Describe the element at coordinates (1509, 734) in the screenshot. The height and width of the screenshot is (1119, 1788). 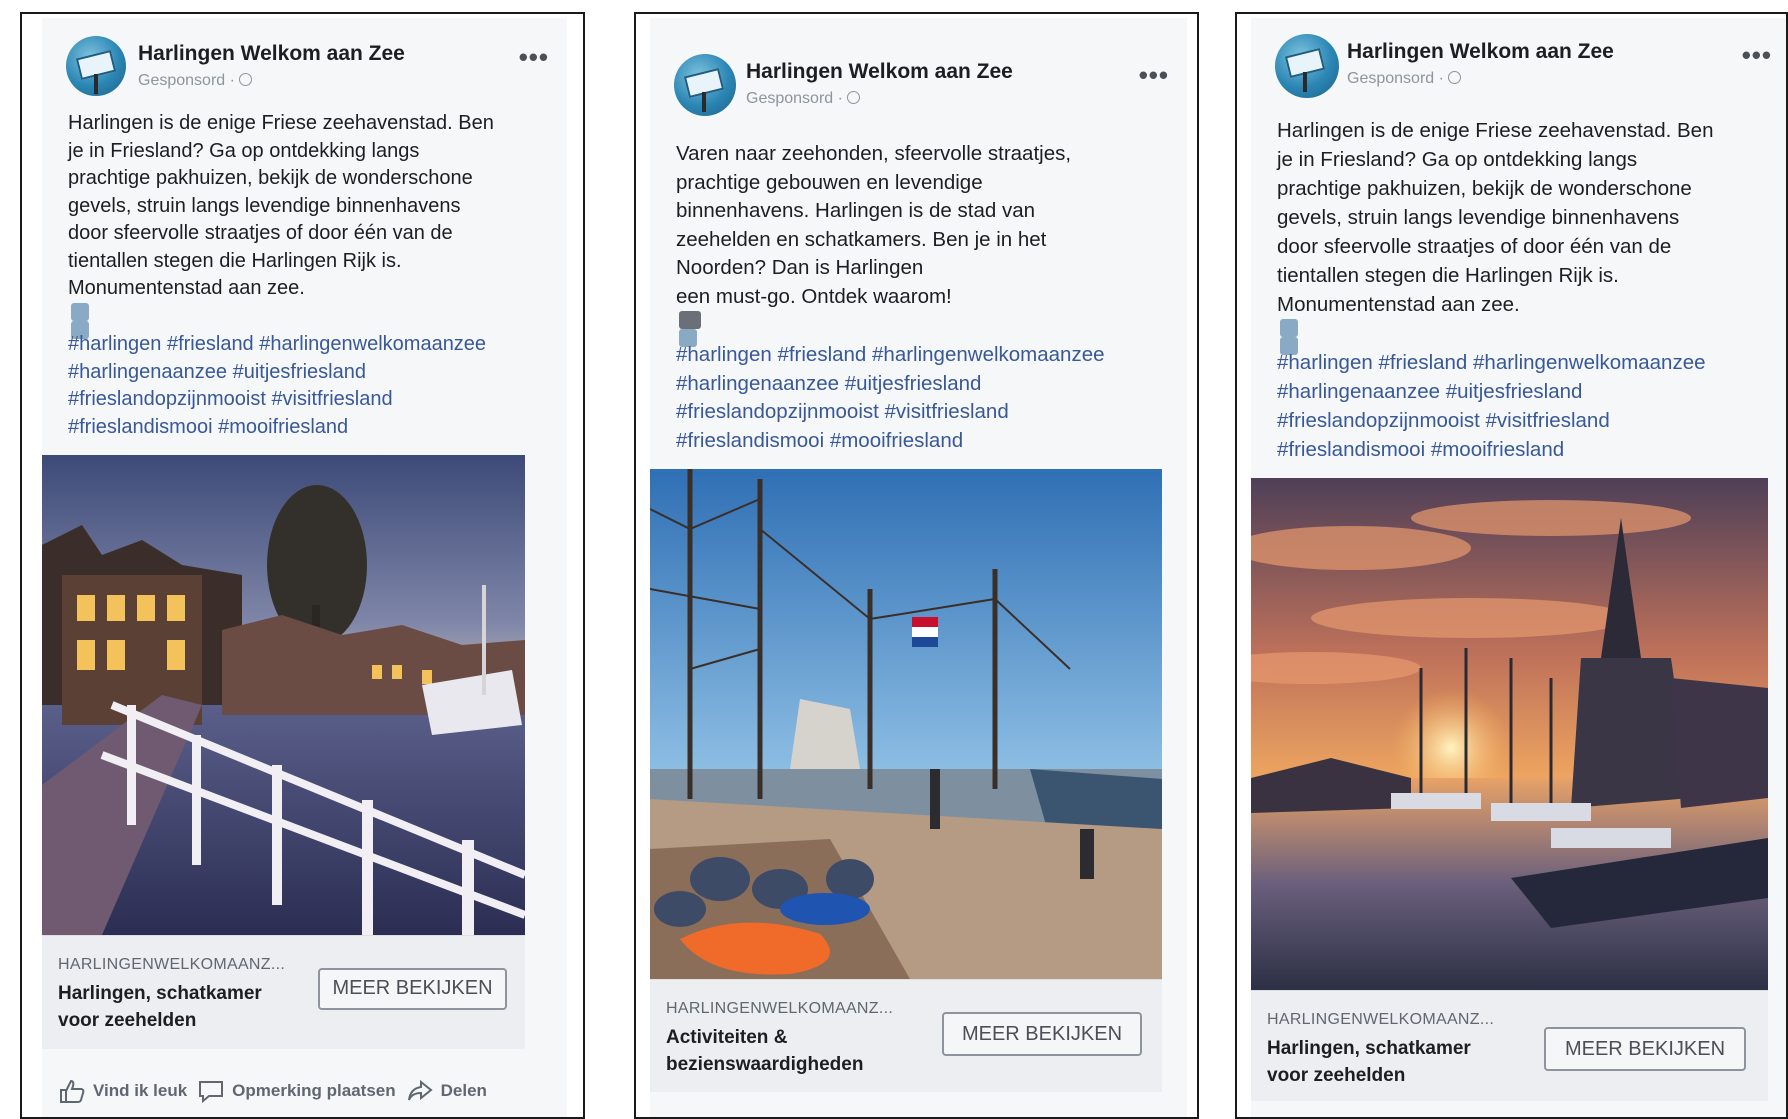
I see `ad-photo-harbour-sunset` at that location.